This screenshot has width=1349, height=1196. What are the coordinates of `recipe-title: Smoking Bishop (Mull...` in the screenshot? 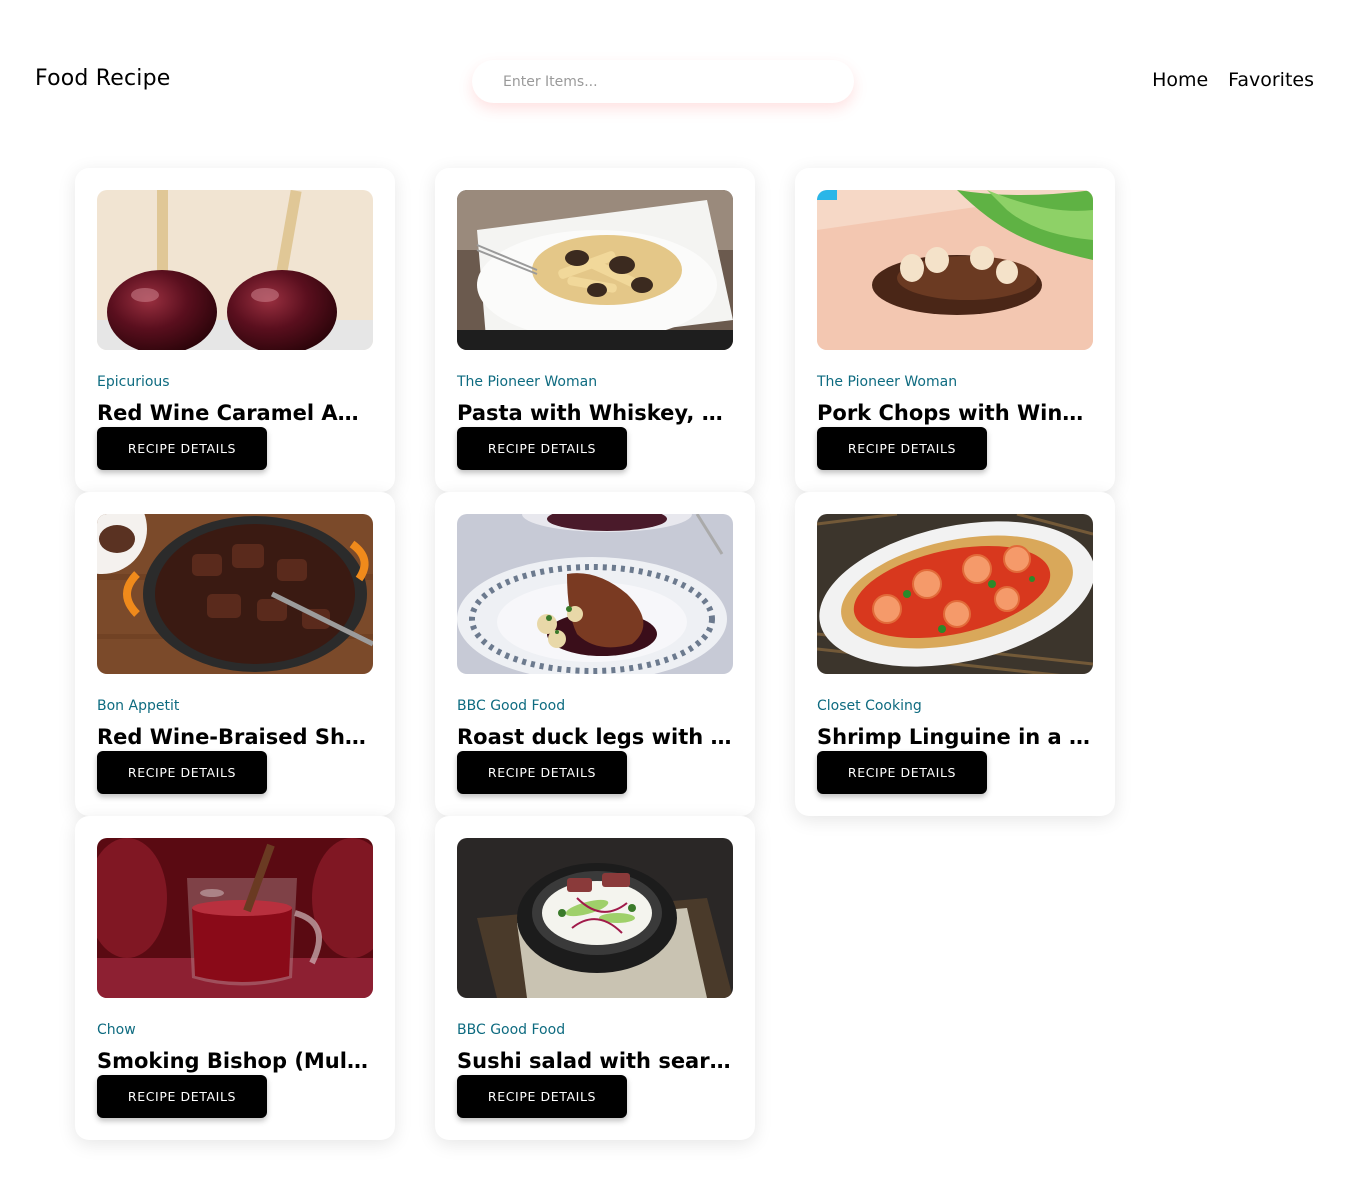 It's located at (235, 1061).